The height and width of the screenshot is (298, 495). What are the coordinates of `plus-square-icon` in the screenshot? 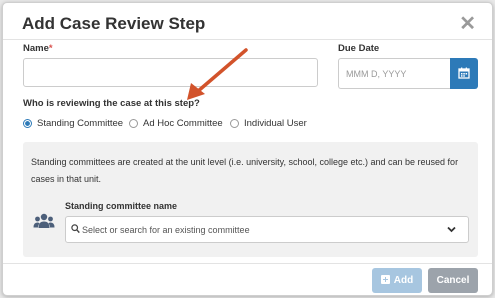 It's located at (385, 279).